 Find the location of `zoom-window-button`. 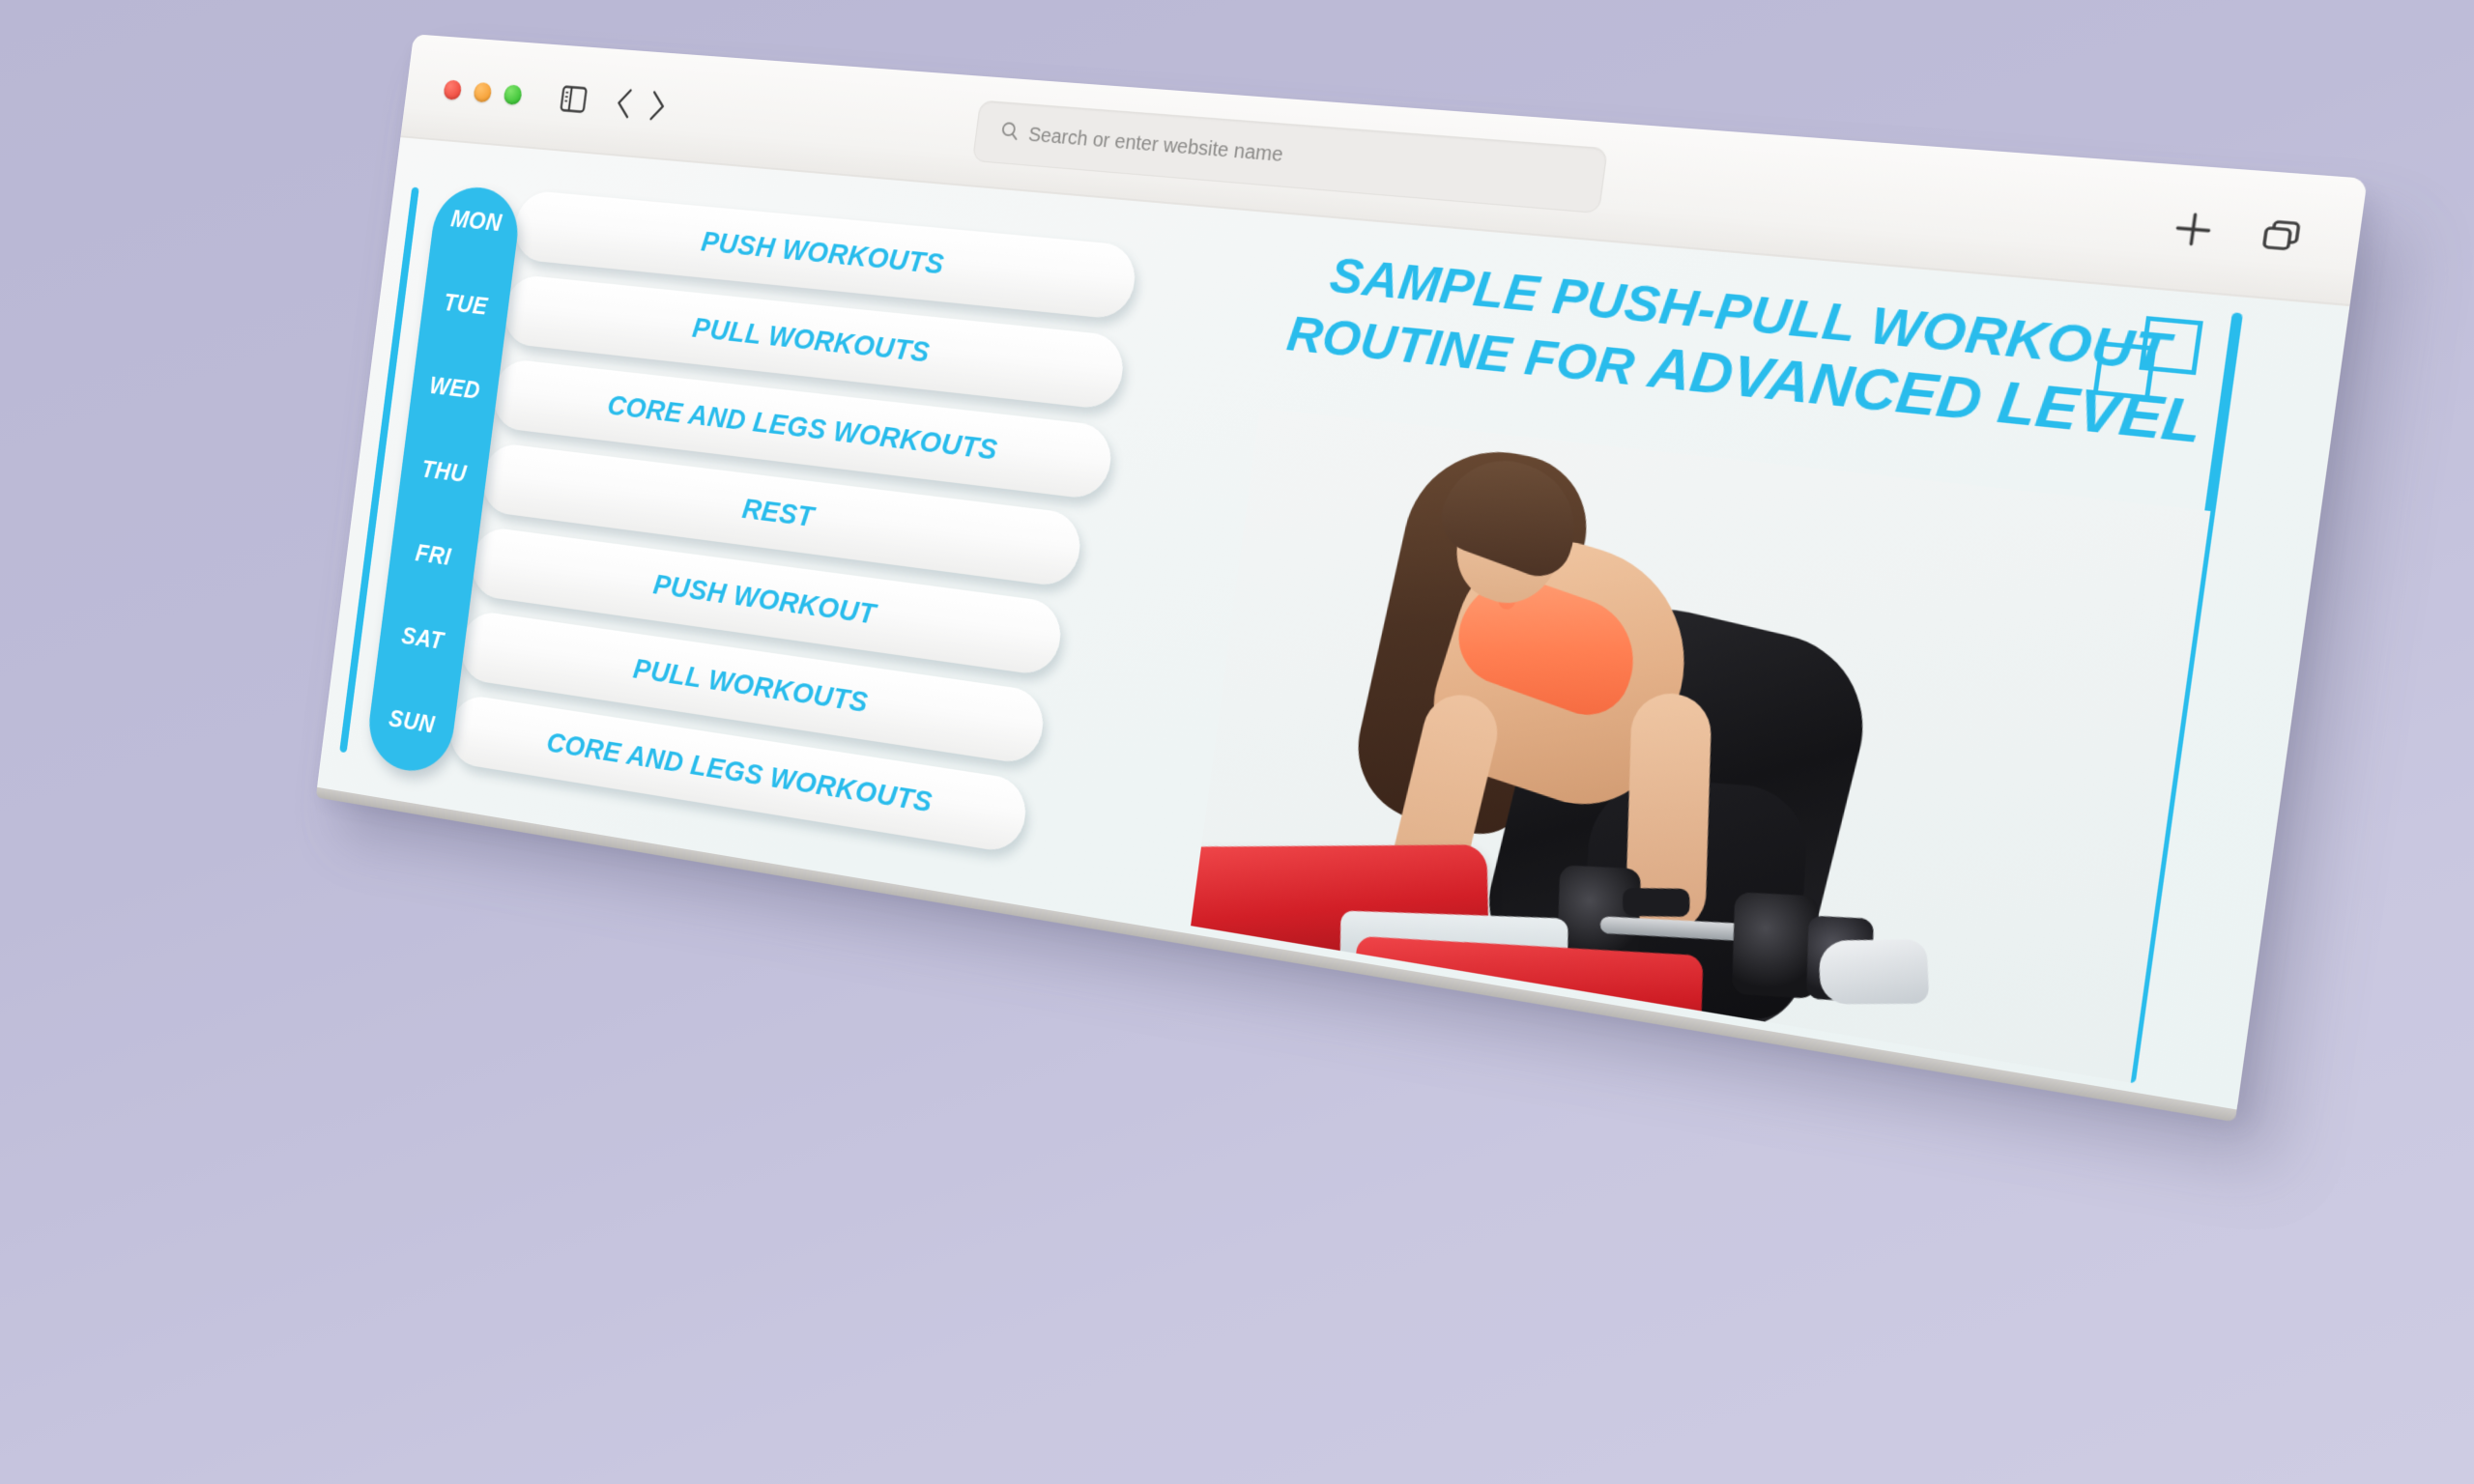

zoom-window-button is located at coordinates (513, 94).